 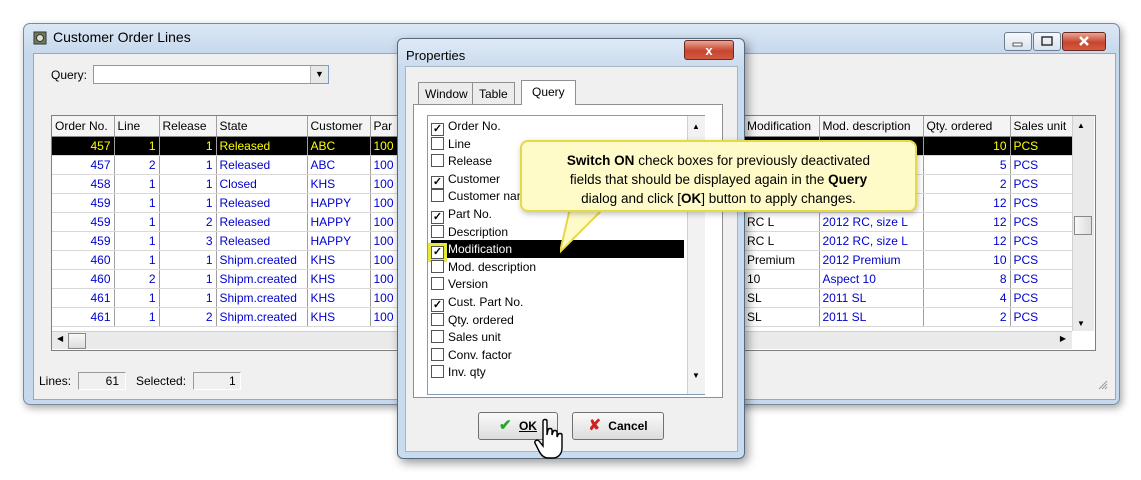 What do you see at coordinates (458, 372) in the screenshot?
I see `field-item: Inv. qty` at bounding box center [458, 372].